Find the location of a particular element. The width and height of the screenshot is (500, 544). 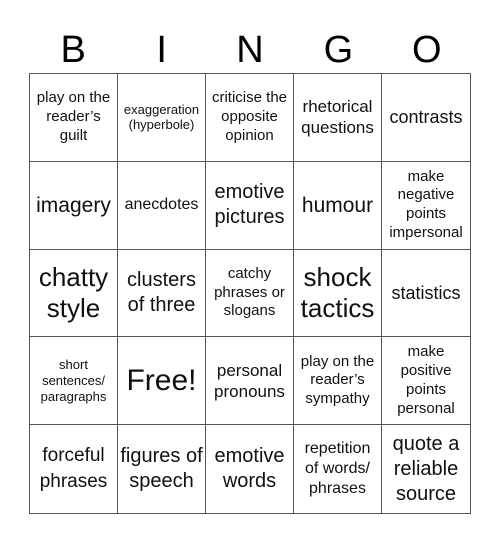

bingo-cell-text: make negative points impersonal is located at coordinates (426, 204).